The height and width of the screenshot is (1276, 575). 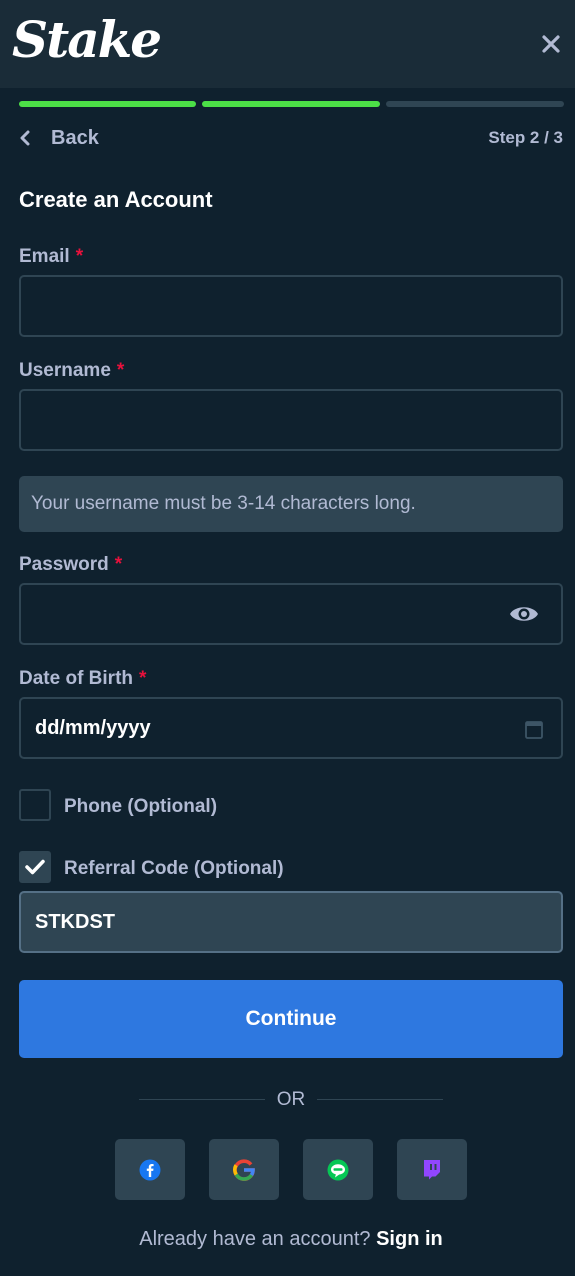 What do you see at coordinates (291, 728) in the screenshot?
I see `dob-field: dd/mm/yyyy` at bounding box center [291, 728].